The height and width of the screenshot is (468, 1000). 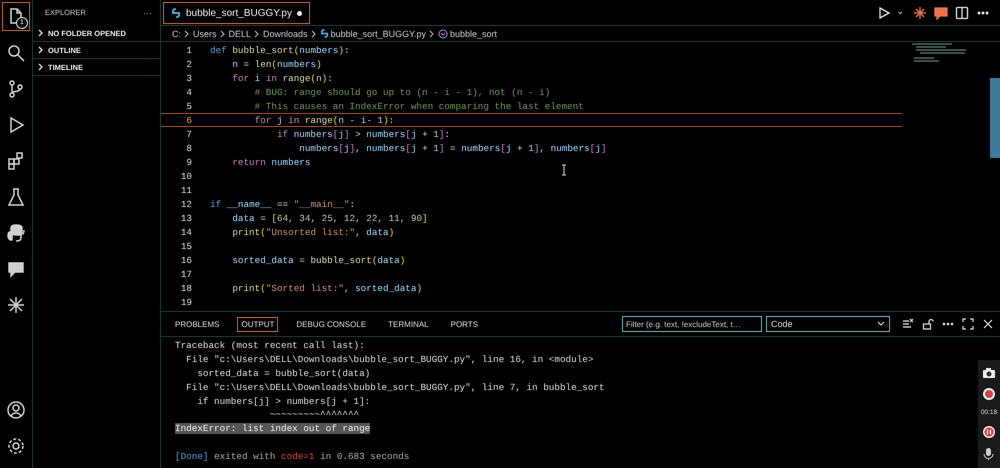 What do you see at coordinates (188, 92) in the screenshot?
I see `line-number: 4` at bounding box center [188, 92].